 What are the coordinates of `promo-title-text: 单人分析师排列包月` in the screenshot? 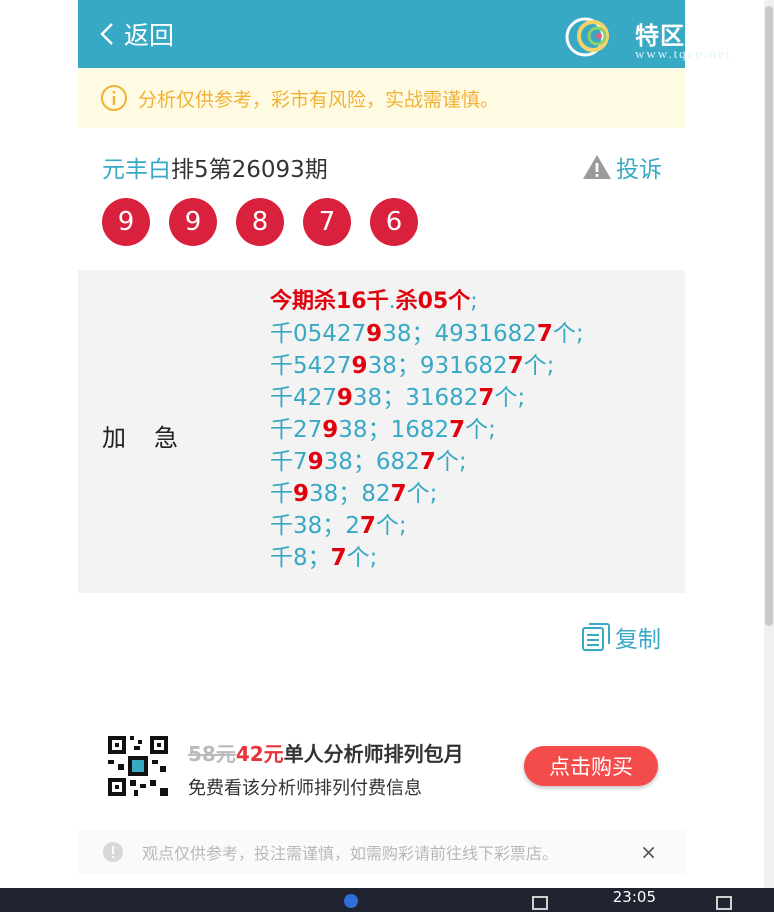 It's located at (373, 754).